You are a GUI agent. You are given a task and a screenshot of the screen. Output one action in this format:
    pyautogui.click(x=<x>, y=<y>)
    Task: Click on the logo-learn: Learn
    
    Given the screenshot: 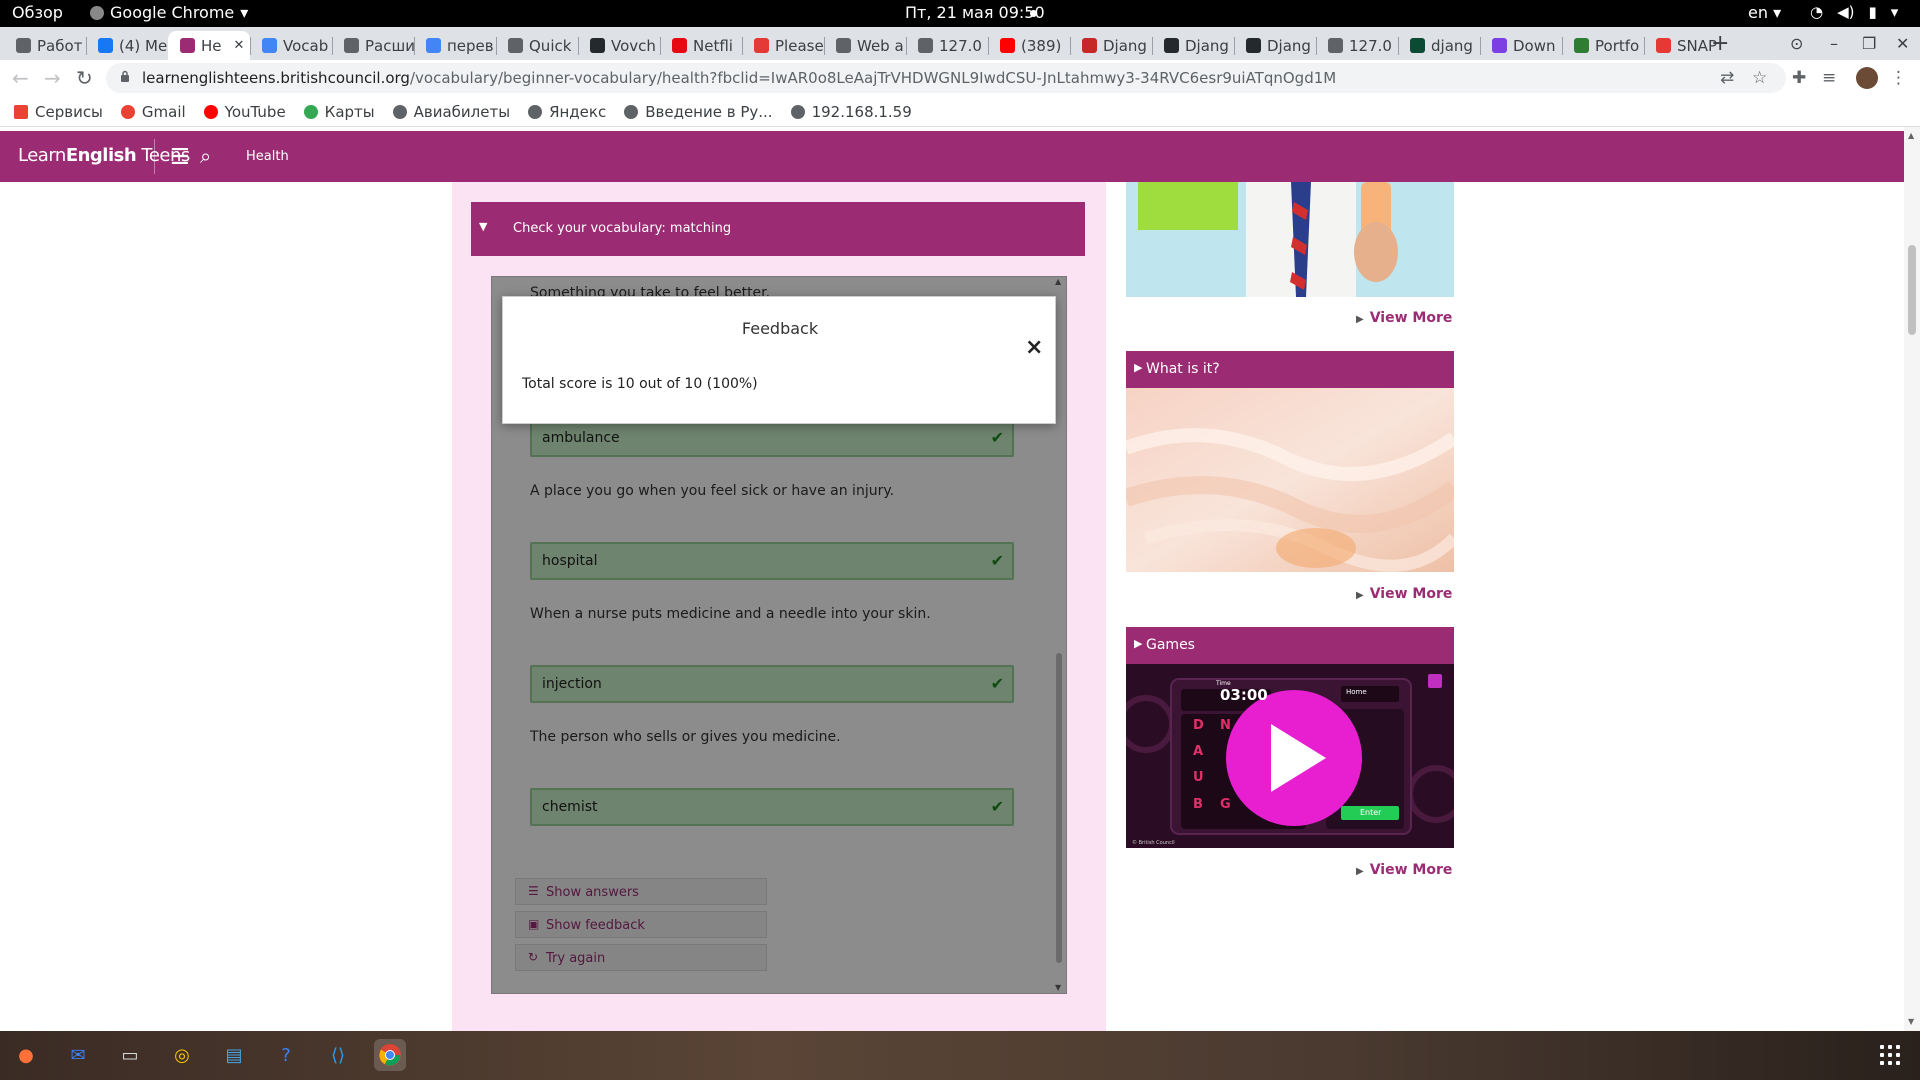 What is the action you would take?
    pyautogui.click(x=42, y=155)
    